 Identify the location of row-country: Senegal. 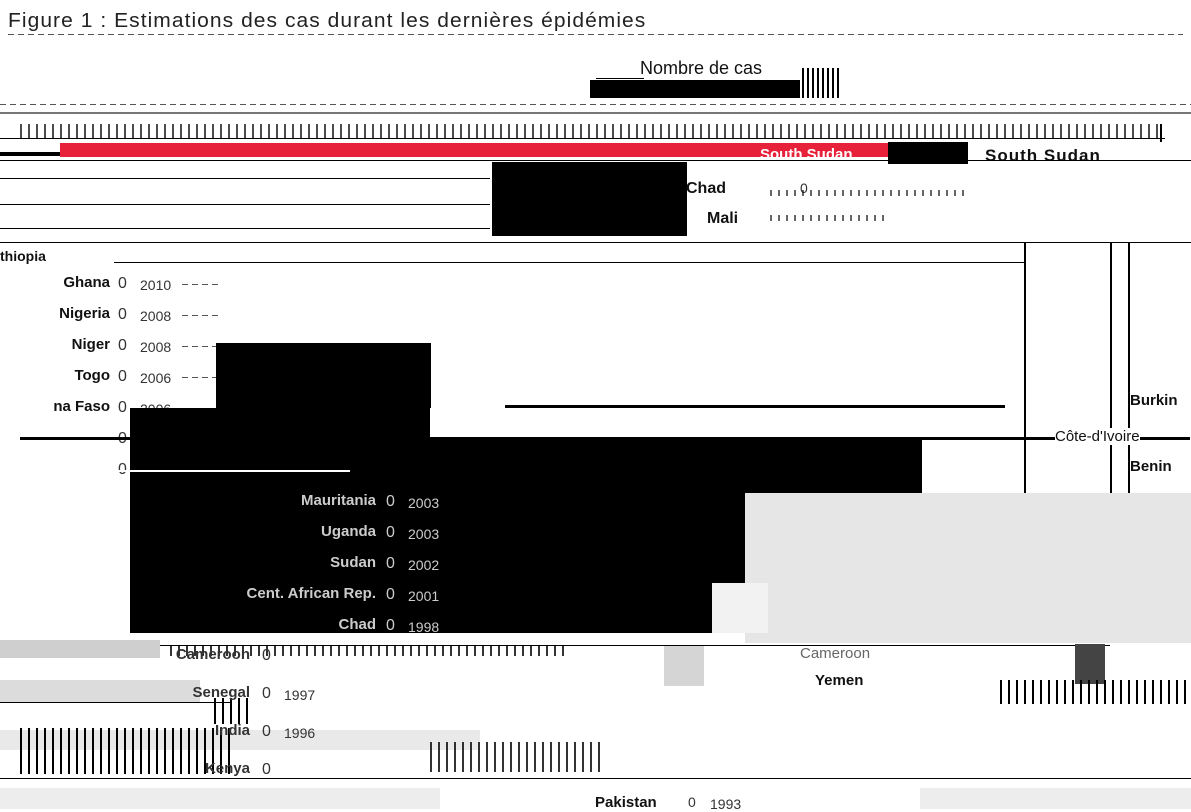
(221, 692).